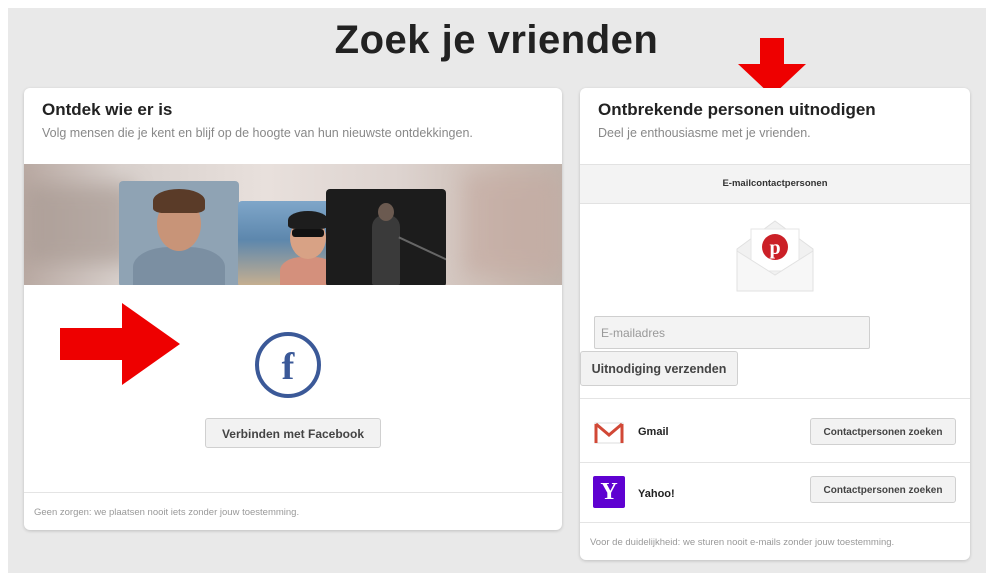 This screenshot has width=993, height=581. I want to click on service-row-gmail: Gmail Contactpersonen zoeken, so click(775, 434).